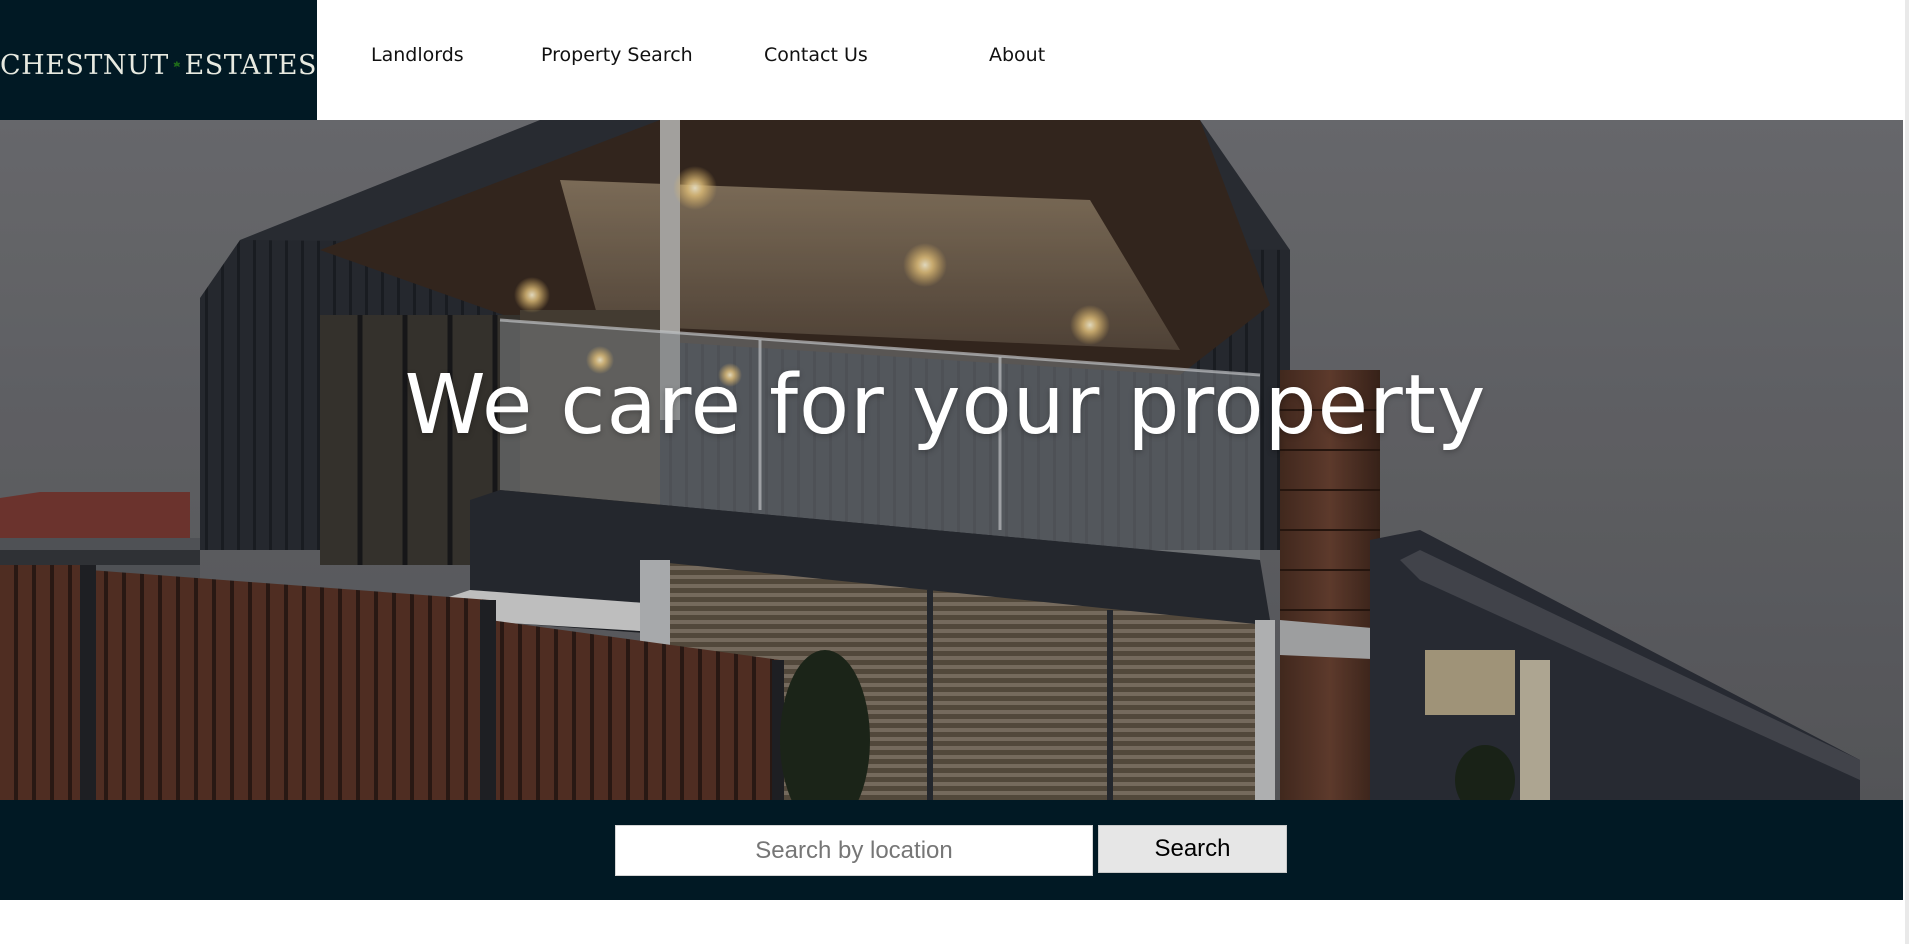 The height and width of the screenshot is (948, 1910). What do you see at coordinates (250, 65) in the screenshot?
I see `logo-text-right: ESTATES` at bounding box center [250, 65].